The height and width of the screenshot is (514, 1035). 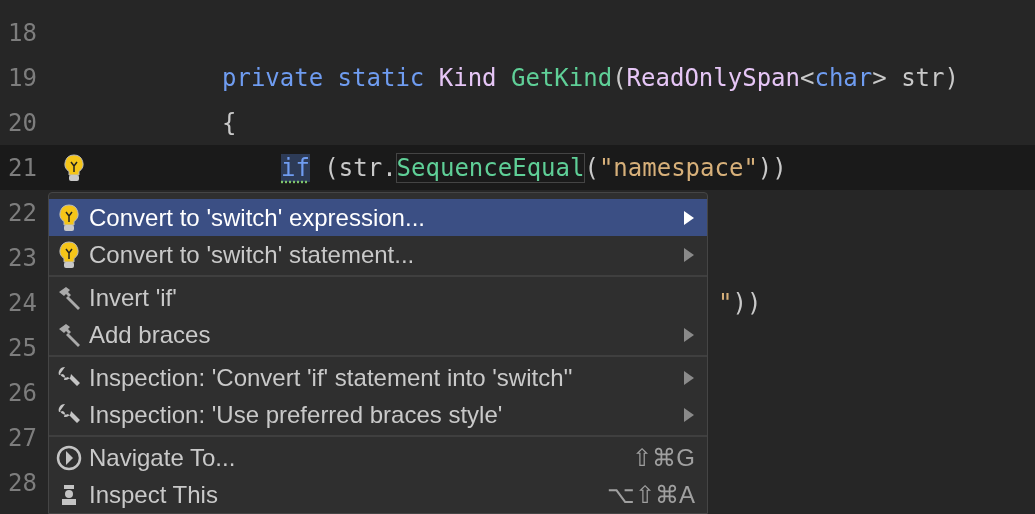 I want to click on compass-icon, so click(x=69, y=457).